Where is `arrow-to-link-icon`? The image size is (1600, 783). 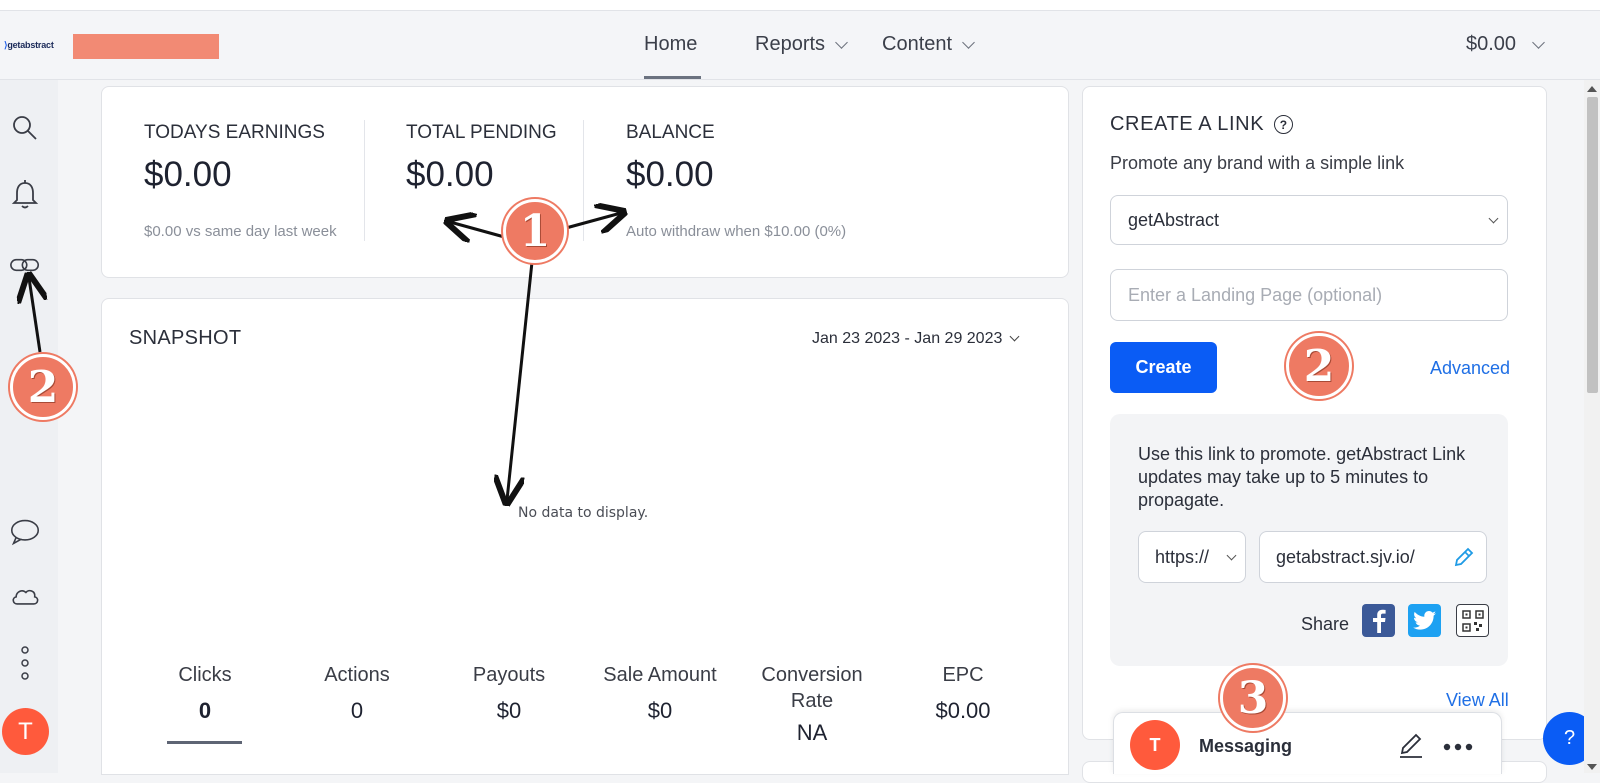
arrow-to-link-icon is located at coordinates (34, 315).